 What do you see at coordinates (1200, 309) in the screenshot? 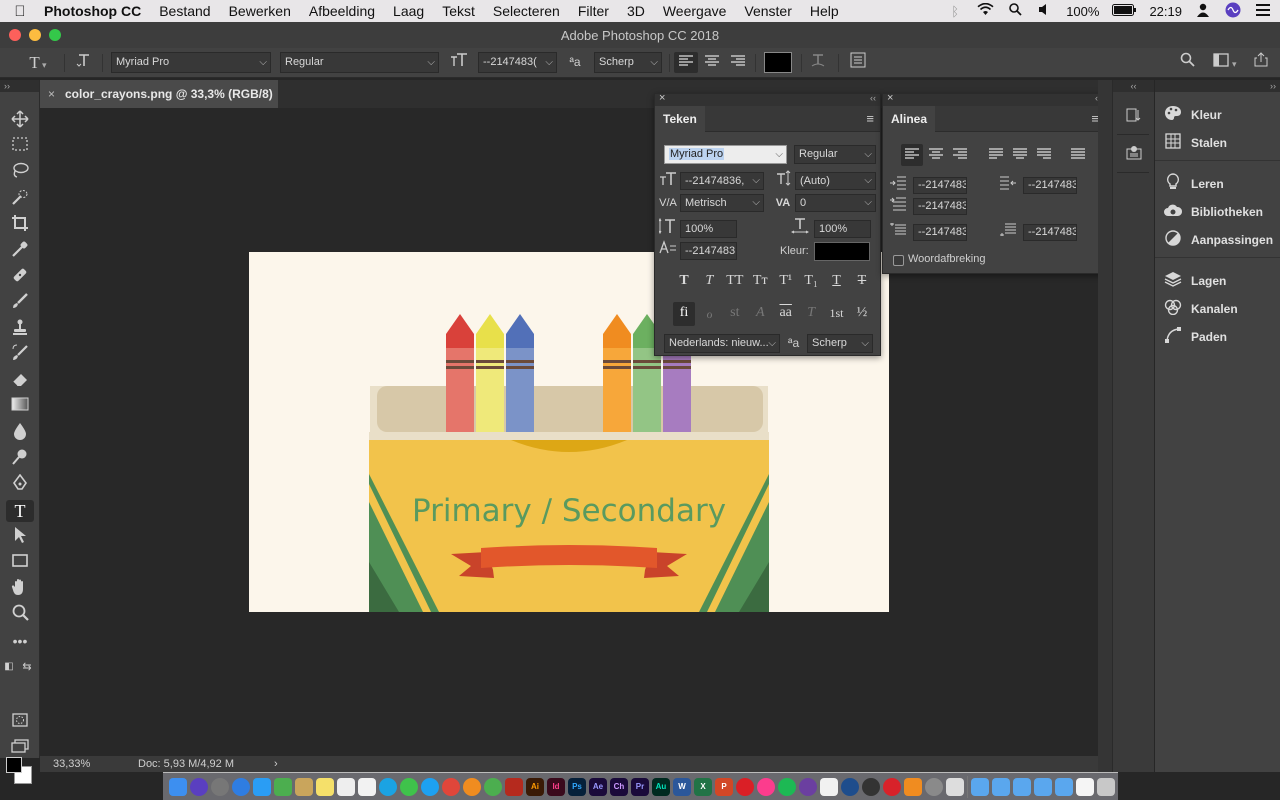
I see `panel-kanalen: Kanalen` at bounding box center [1200, 309].